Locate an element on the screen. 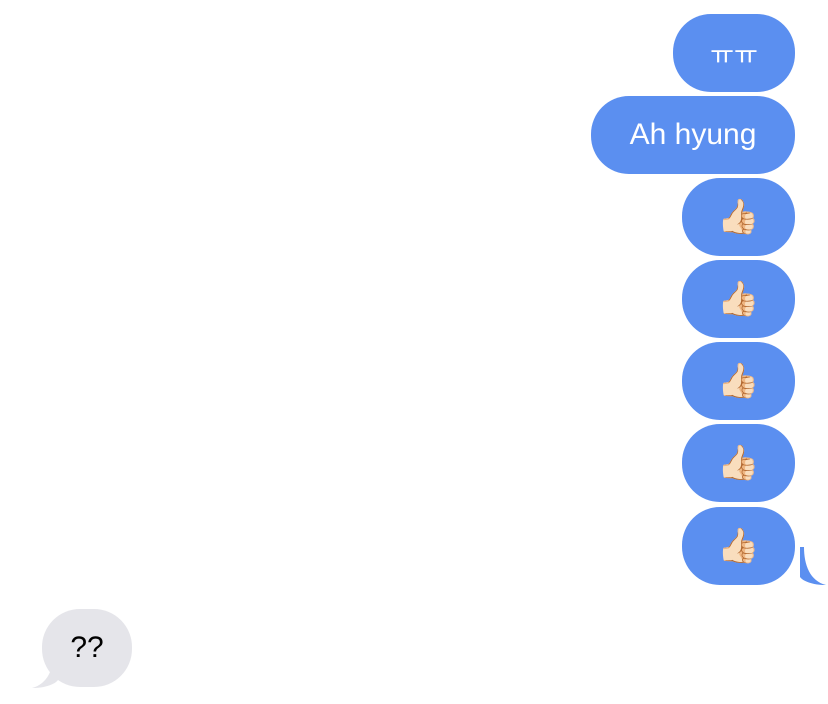 The width and height of the screenshot is (828, 704). sent-message-bubble: Ah hyung is located at coordinates (693, 135).